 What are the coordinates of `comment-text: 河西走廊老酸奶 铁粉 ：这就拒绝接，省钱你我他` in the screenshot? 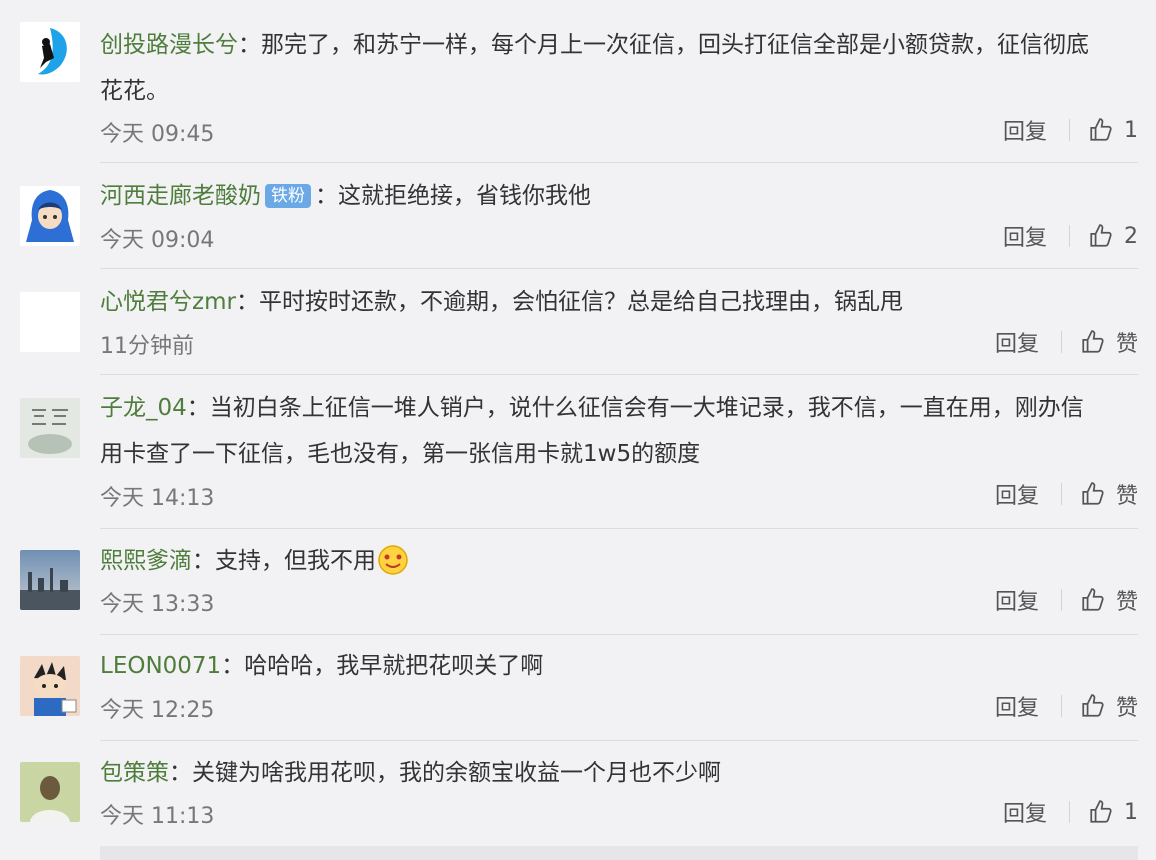 It's located at (345, 196).